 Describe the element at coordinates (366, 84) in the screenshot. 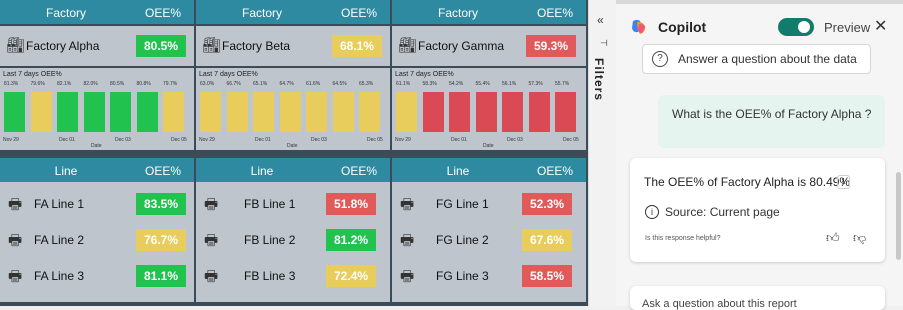

I see `bar-data-label: 65.3%` at that location.